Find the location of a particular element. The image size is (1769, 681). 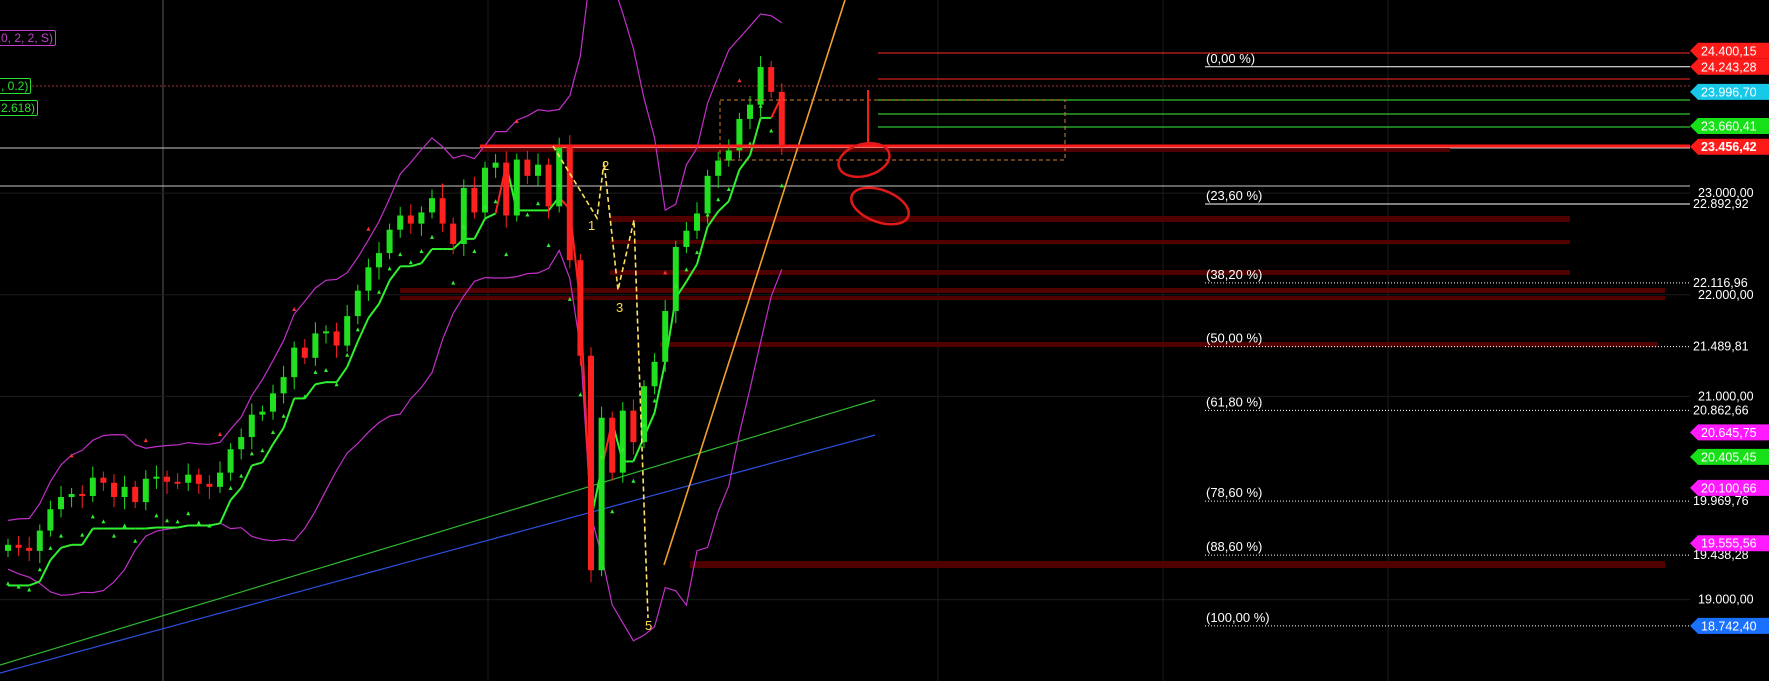

bollinger-params-label: 0, 2, 2, S) is located at coordinates (28, 38).